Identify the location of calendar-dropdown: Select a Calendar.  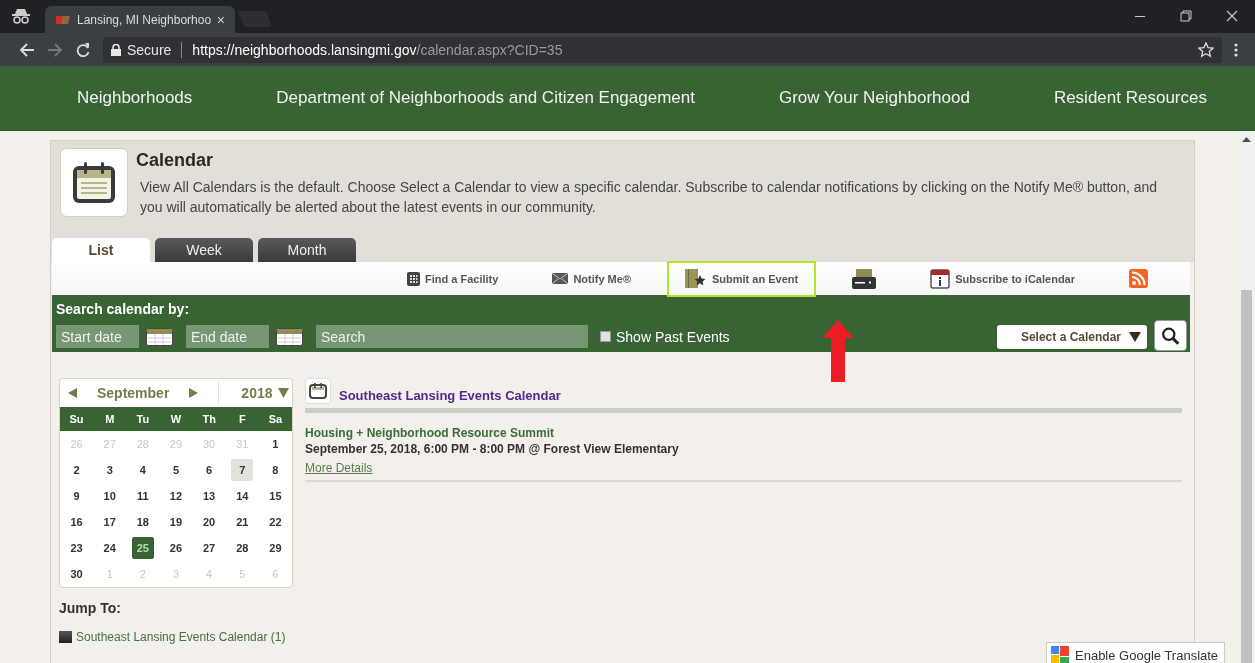
(1072, 336).